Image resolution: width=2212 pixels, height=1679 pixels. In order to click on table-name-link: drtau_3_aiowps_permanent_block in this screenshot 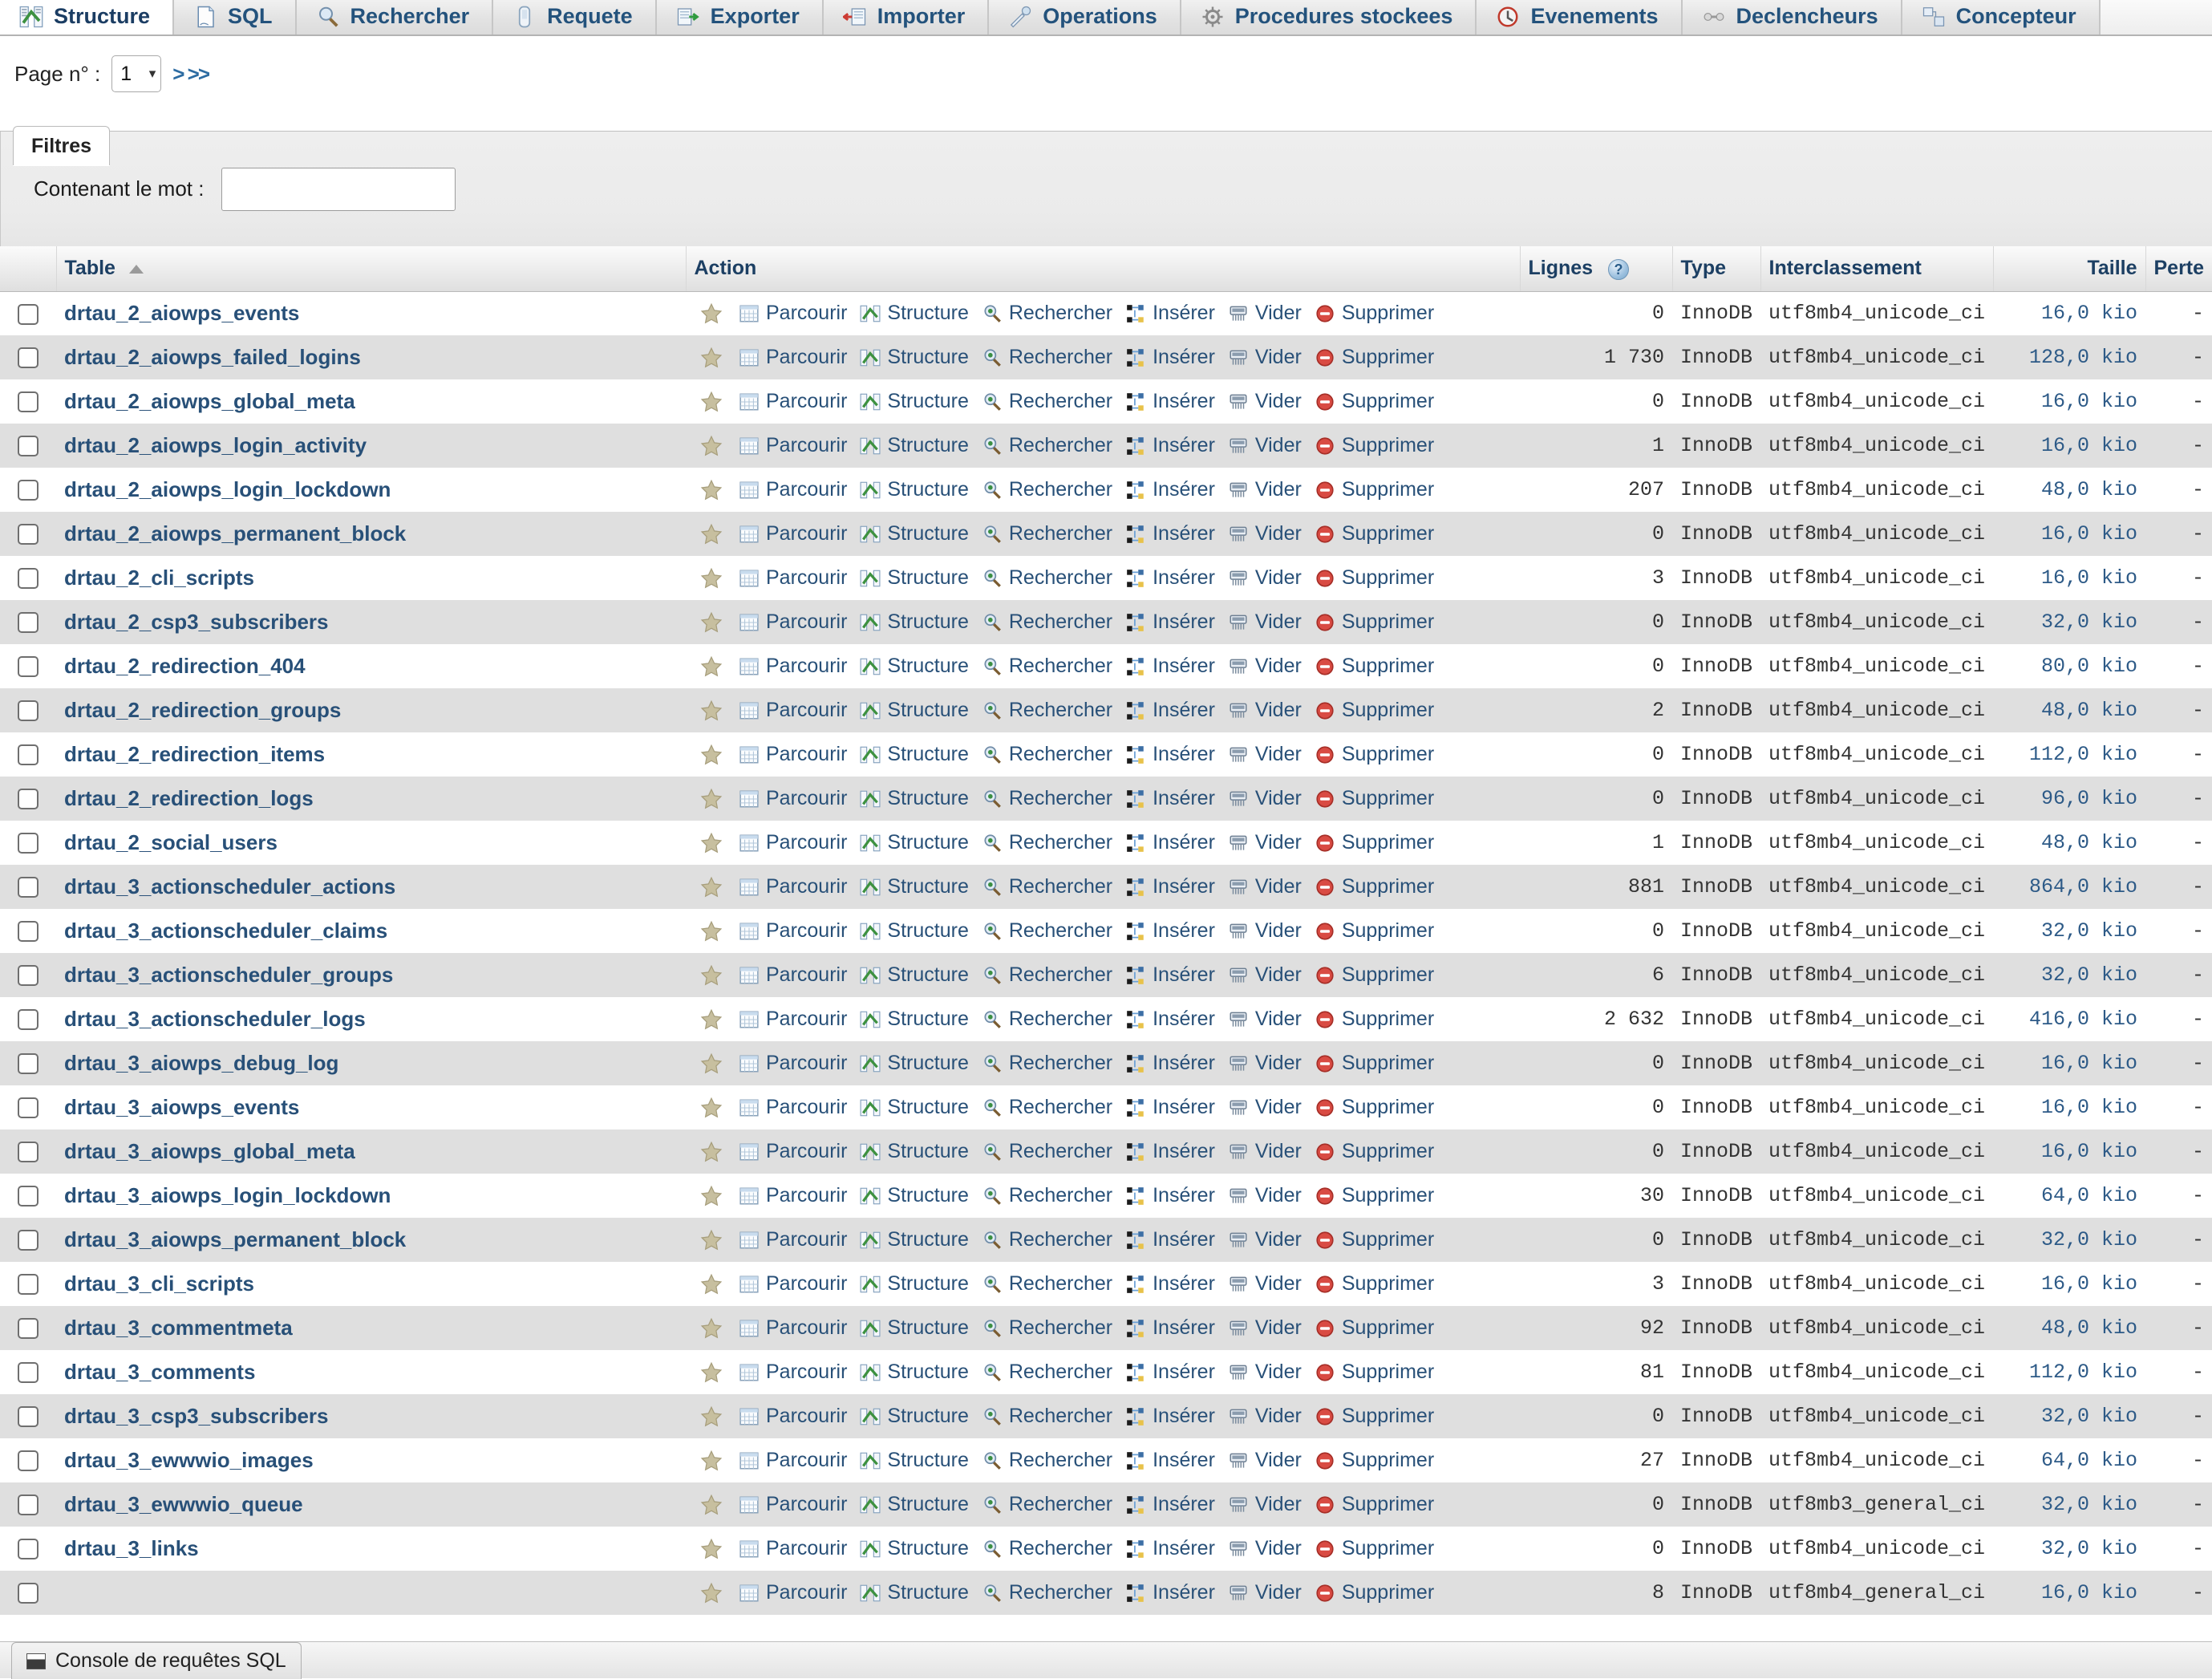, I will do `click(235, 1239)`.